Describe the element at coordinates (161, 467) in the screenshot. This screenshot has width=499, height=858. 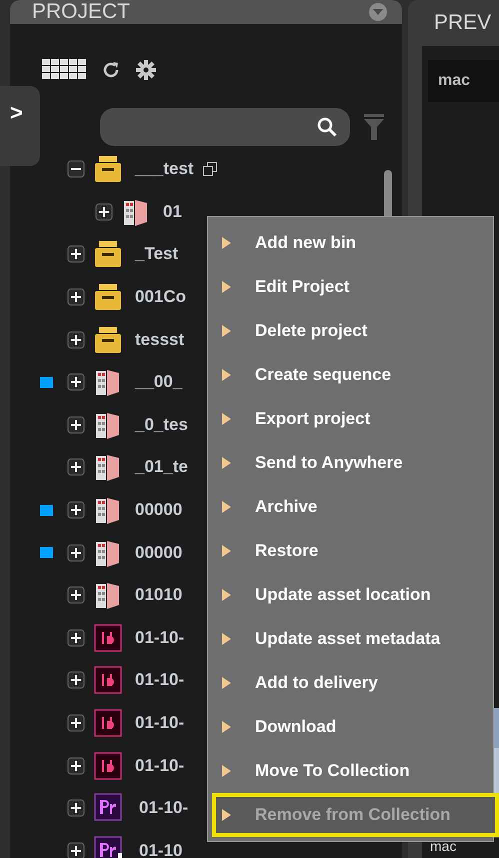
I see `tree-item-label: _01_te` at that location.